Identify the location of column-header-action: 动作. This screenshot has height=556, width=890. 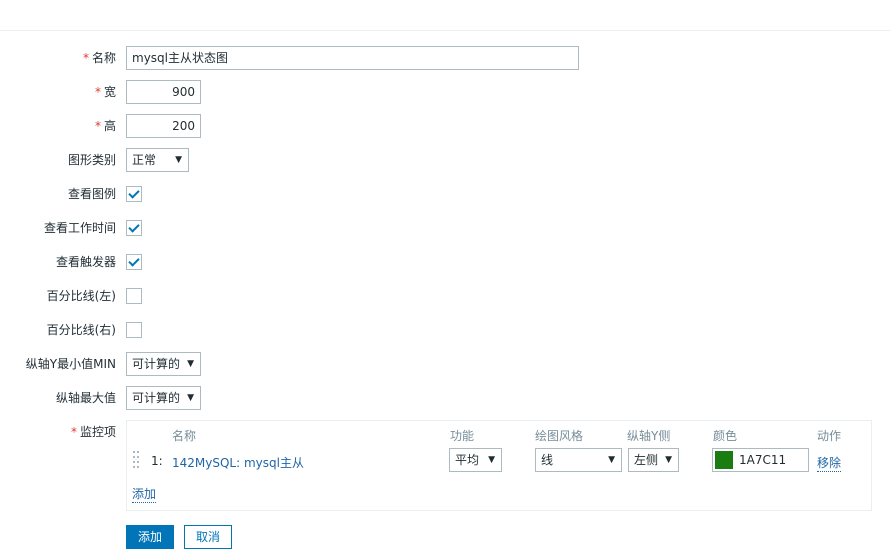
(829, 436).